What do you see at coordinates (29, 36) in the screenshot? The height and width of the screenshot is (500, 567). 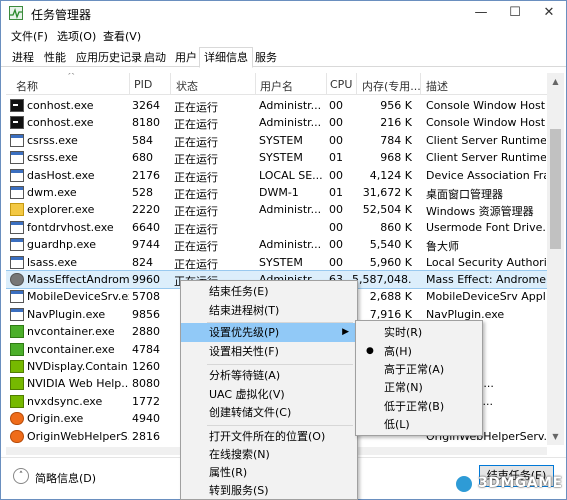 I see `menu-file: 文件(F)` at bounding box center [29, 36].